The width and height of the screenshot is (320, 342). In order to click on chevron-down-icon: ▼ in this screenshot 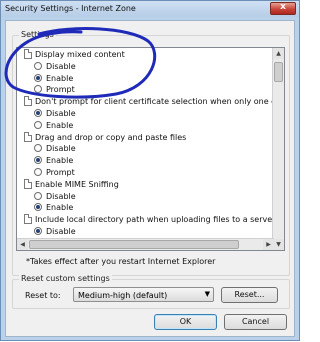, I will do `click(207, 294)`.